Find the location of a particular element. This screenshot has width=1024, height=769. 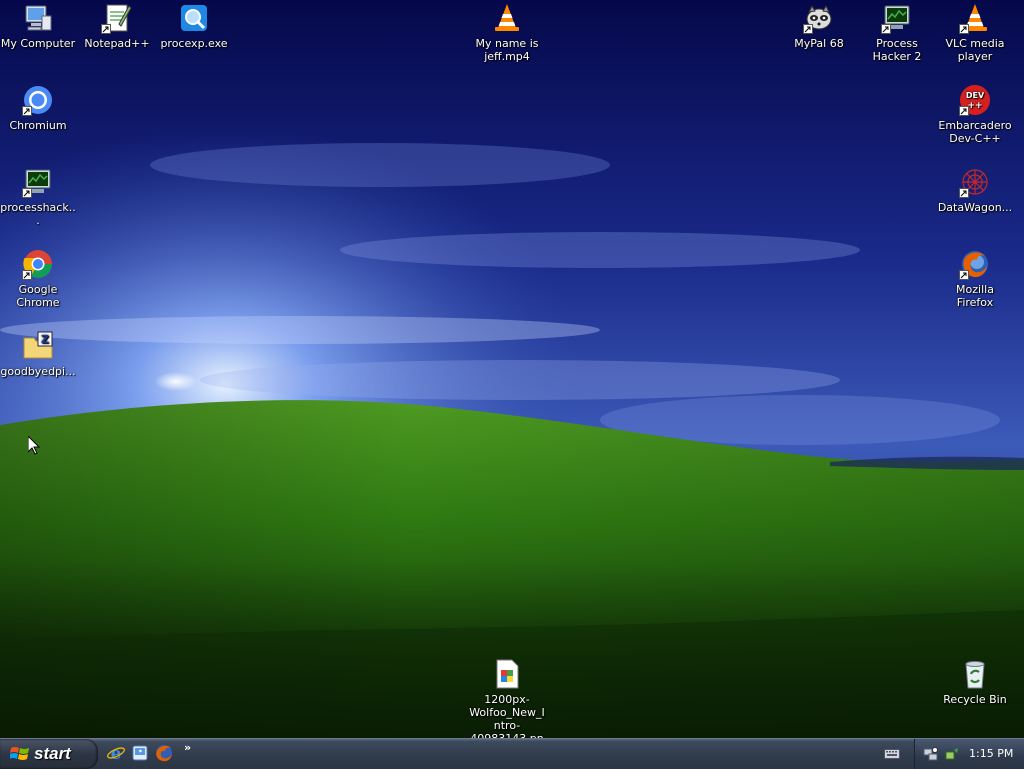

desktop-icon-label: procexp.exe is located at coordinates (194, 43).